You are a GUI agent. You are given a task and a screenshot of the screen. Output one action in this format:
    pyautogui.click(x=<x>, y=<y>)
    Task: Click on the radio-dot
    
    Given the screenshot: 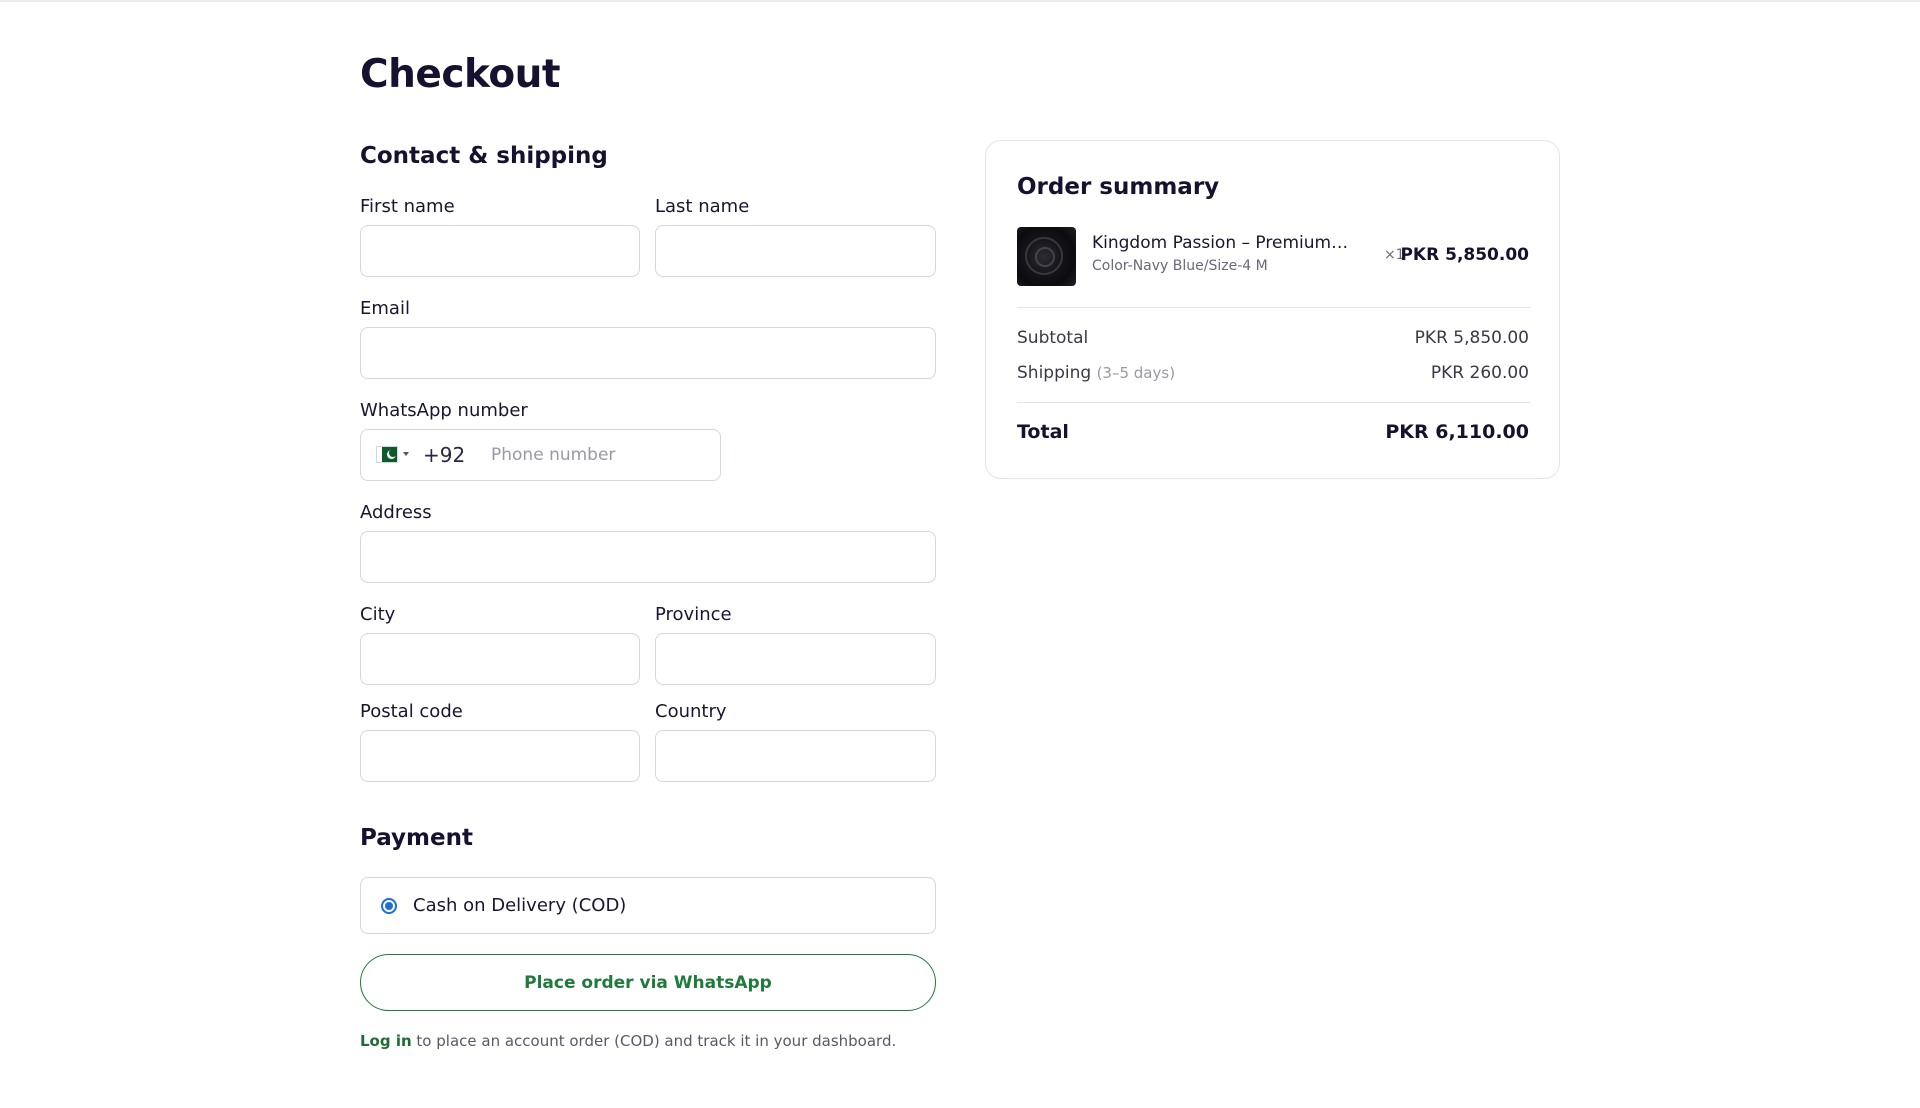 What is the action you would take?
    pyautogui.click(x=389, y=906)
    